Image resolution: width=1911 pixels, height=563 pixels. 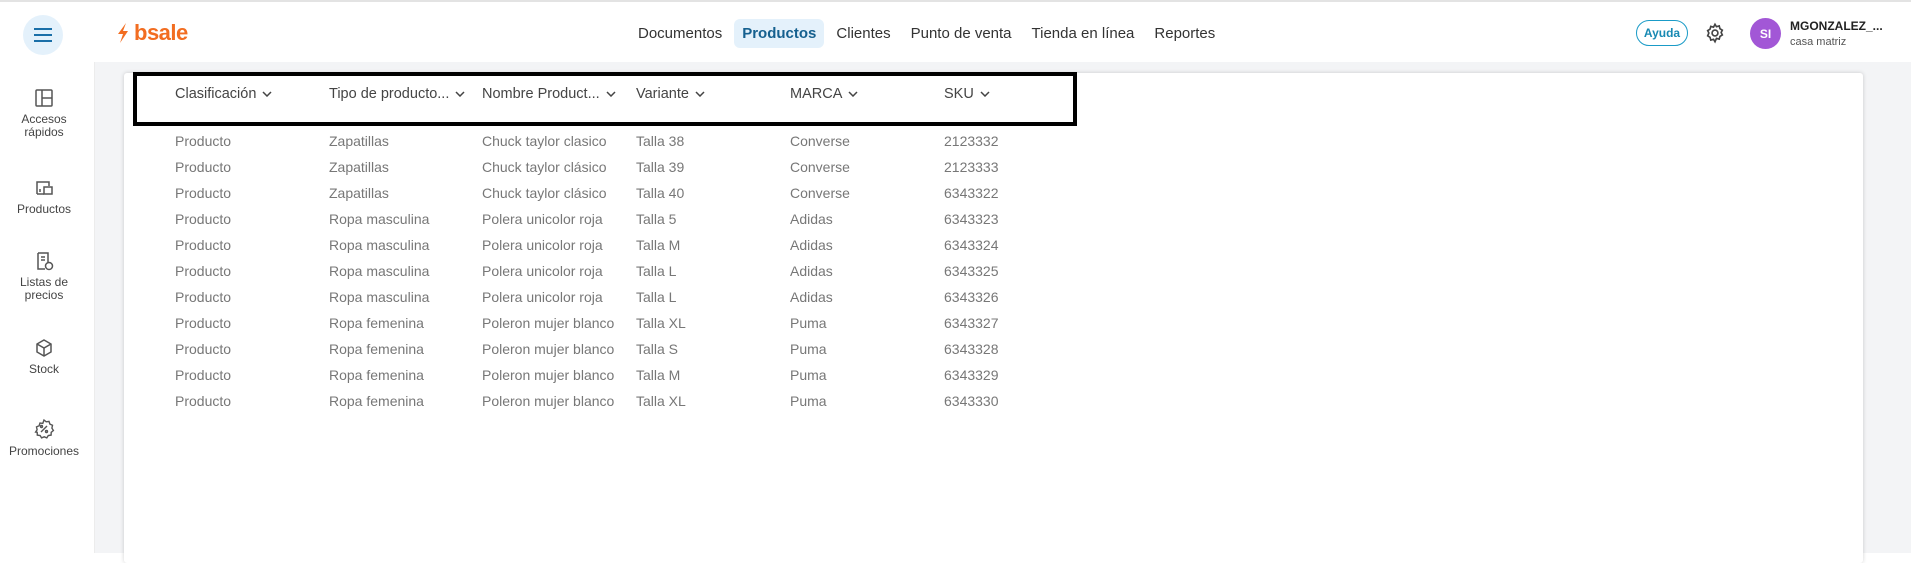 What do you see at coordinates (657, 349) in the screenshot?
I see `cell-variante: Talla S` at bounding box center [657, 349].